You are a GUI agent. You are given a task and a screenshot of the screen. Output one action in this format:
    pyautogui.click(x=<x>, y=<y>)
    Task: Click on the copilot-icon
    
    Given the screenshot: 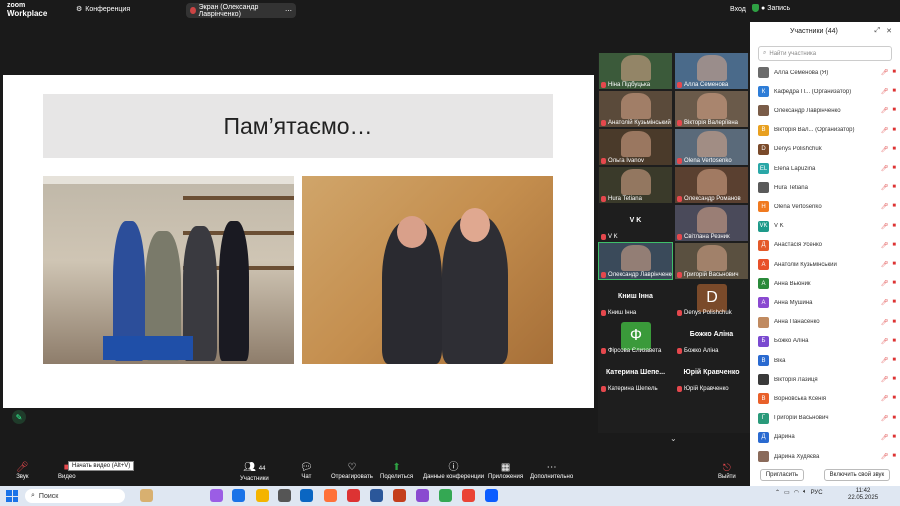 What is the action you would take?
    pyautogui.click(x=216, y=495)
    